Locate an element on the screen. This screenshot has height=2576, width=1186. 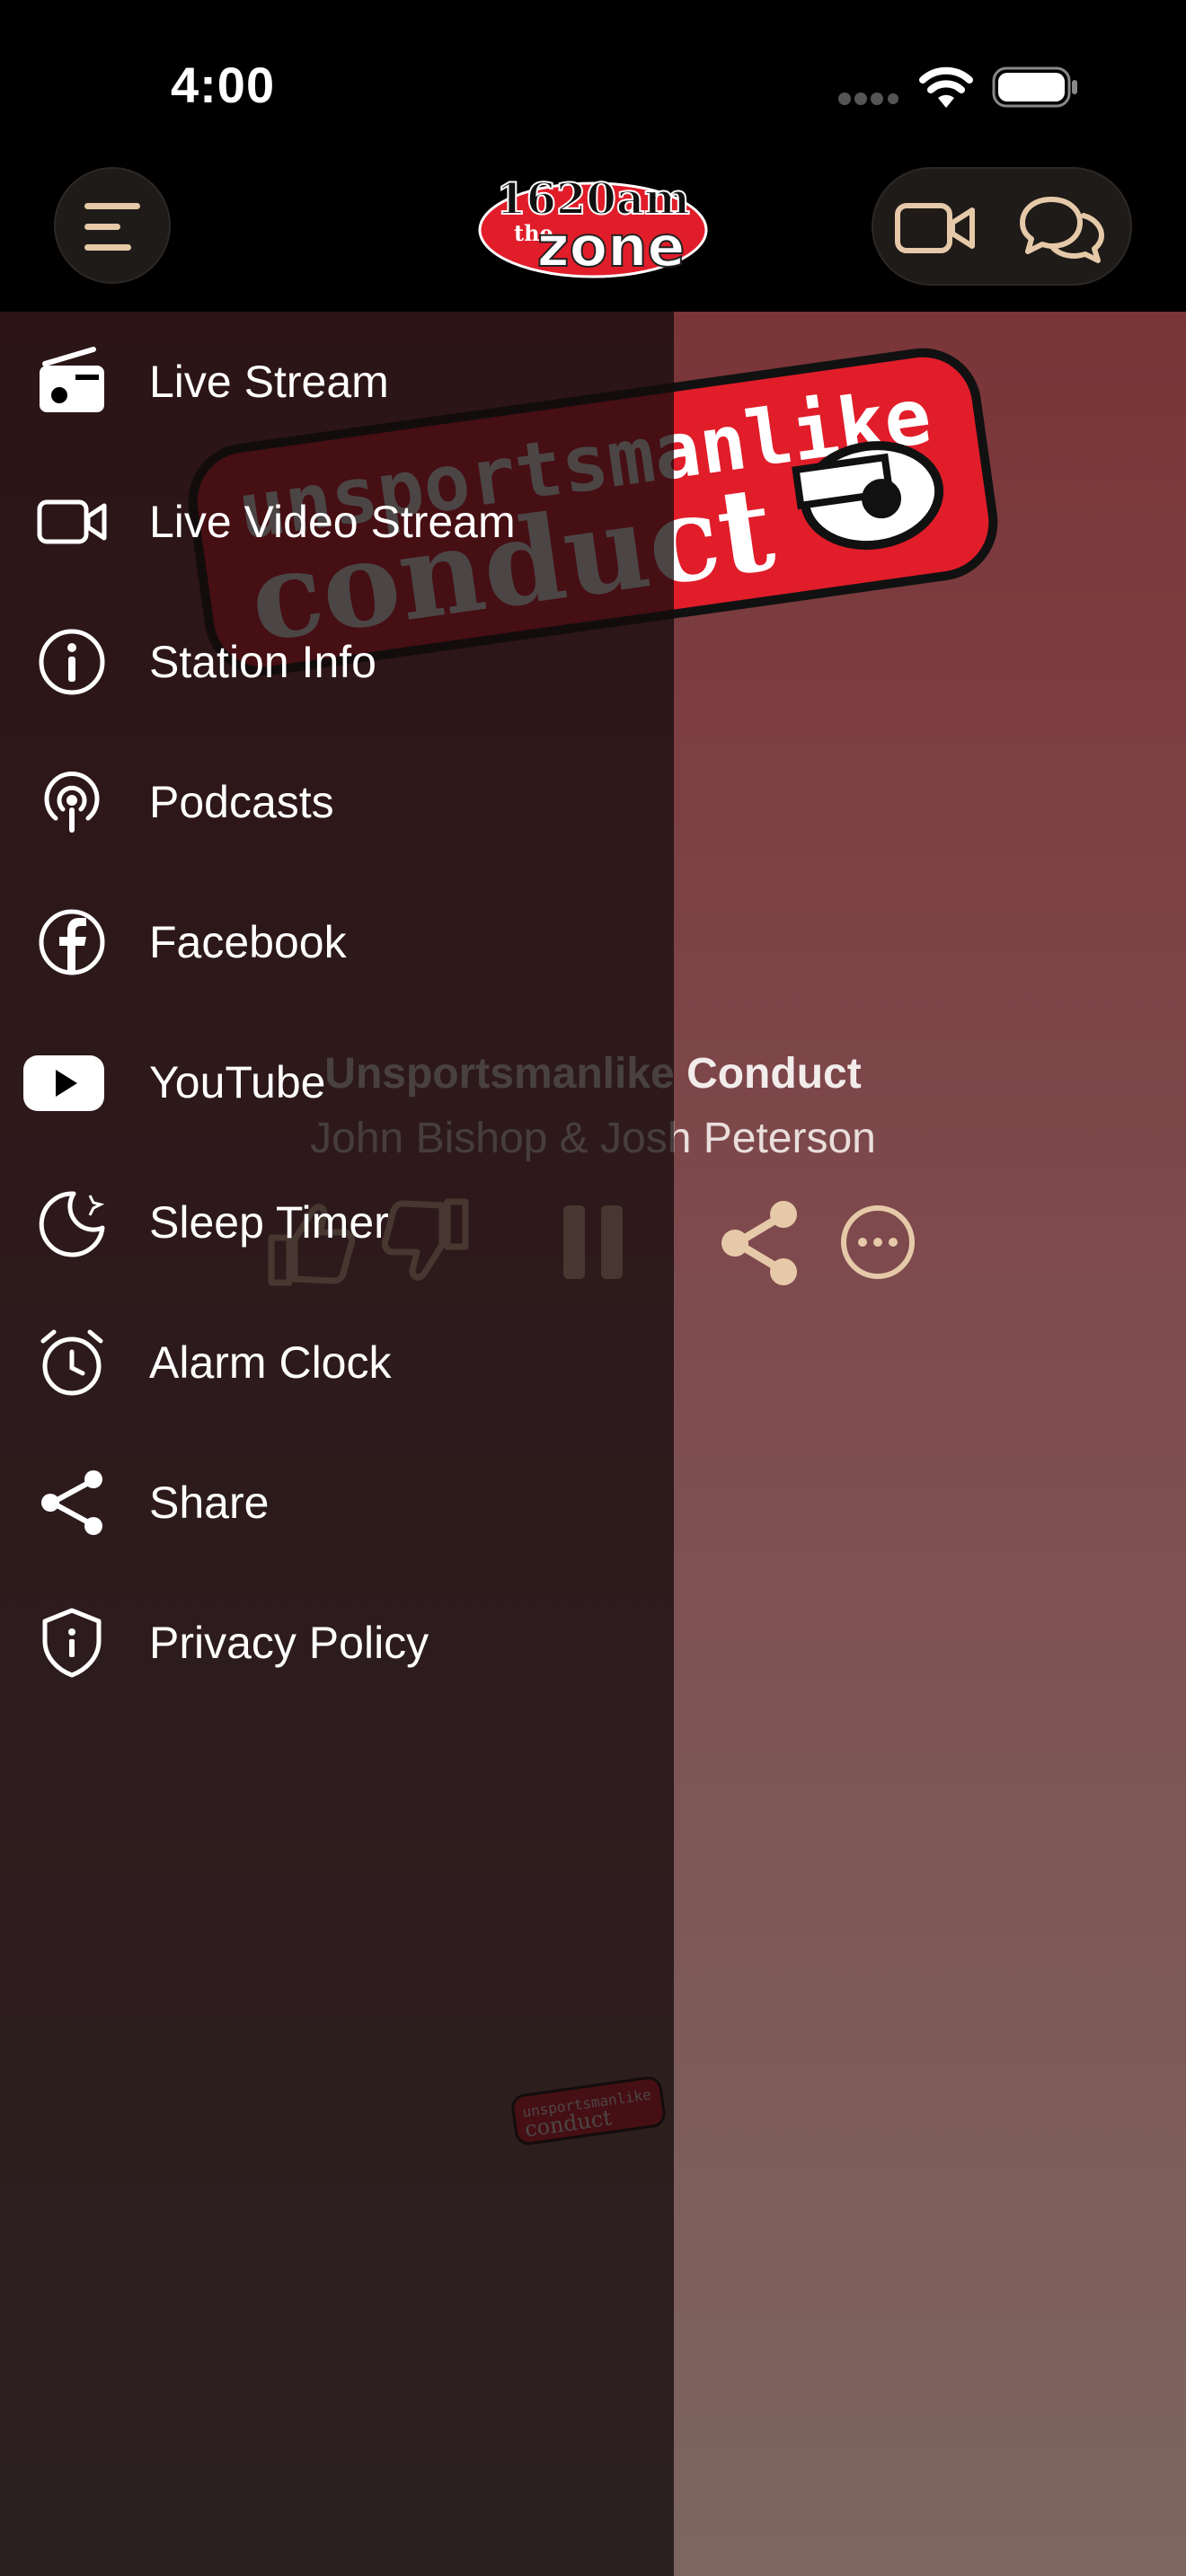
menu-icon is located at coordinates (112, 227).